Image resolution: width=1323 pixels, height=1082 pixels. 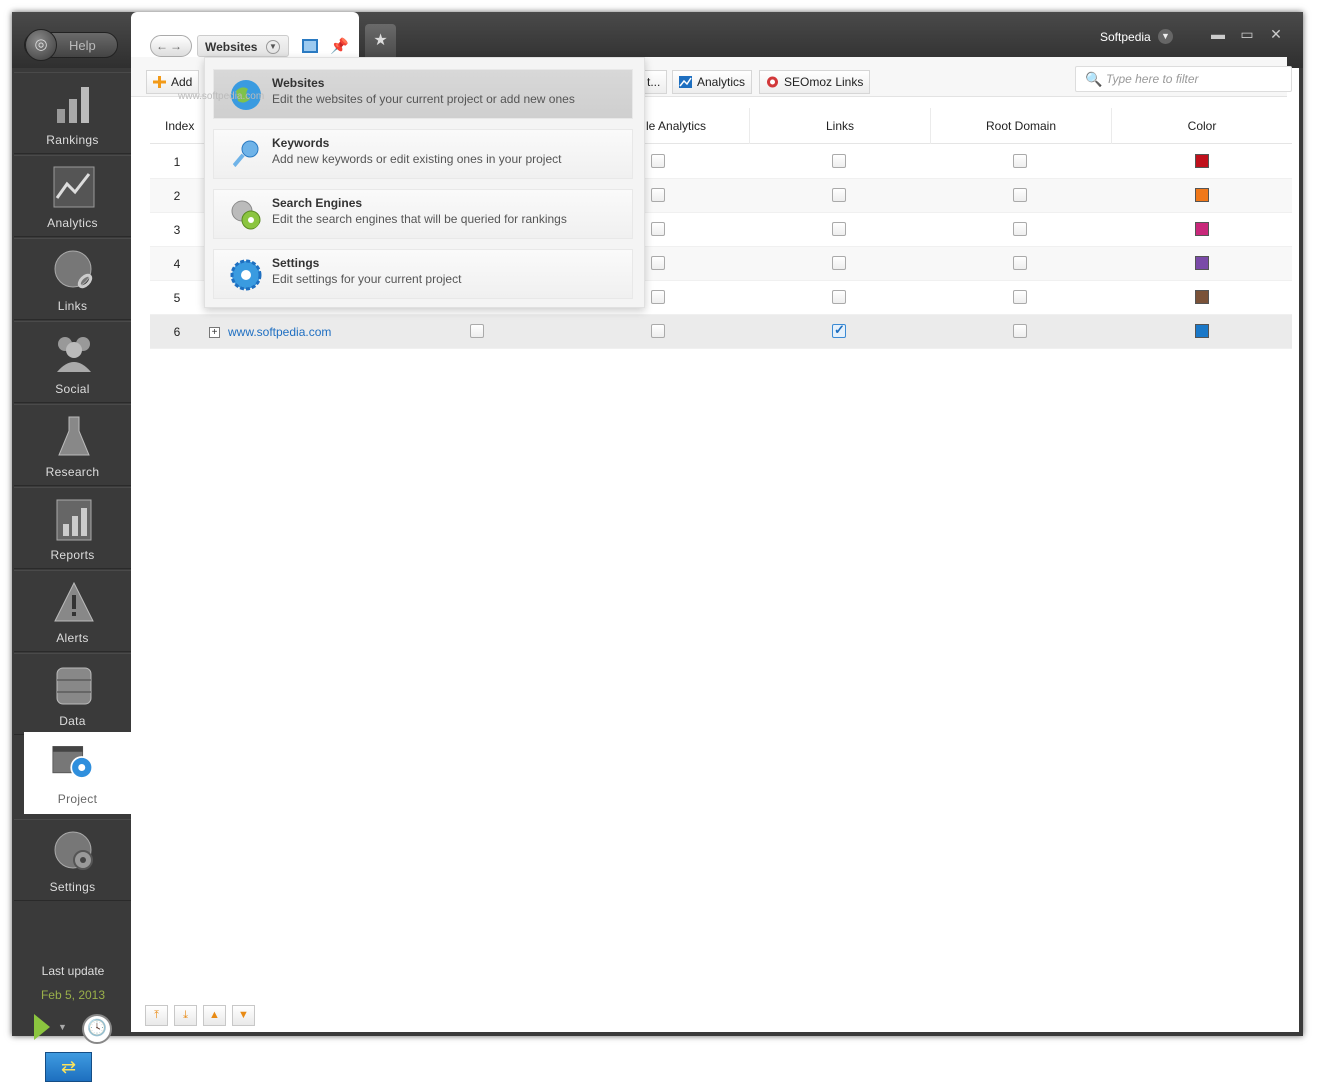 I want to click on reports-document-icon, so click(x=74, y=520).